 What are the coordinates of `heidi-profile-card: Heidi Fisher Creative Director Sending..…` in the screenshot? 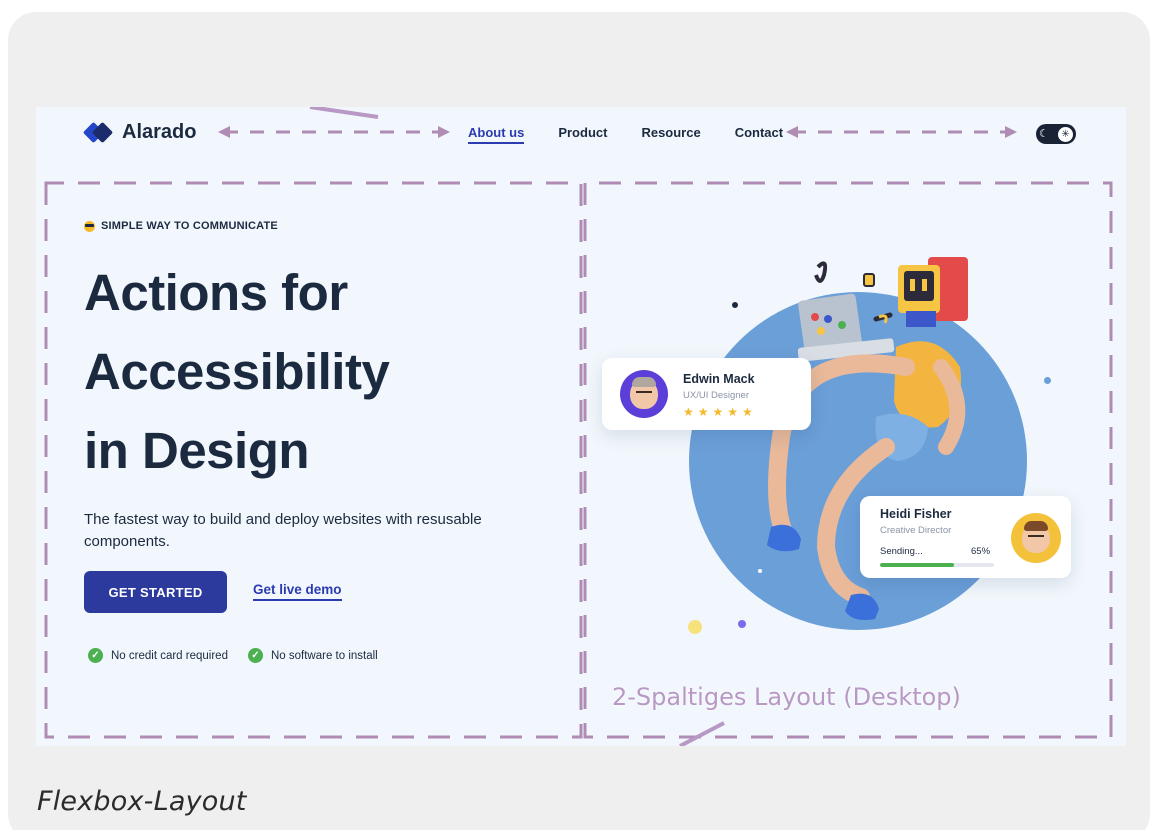 It's located at (965, 537).